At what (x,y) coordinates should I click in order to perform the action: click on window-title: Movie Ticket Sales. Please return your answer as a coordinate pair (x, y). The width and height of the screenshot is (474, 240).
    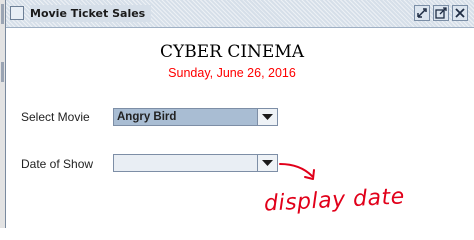
    Looking at the image, I should click on (91, 13).